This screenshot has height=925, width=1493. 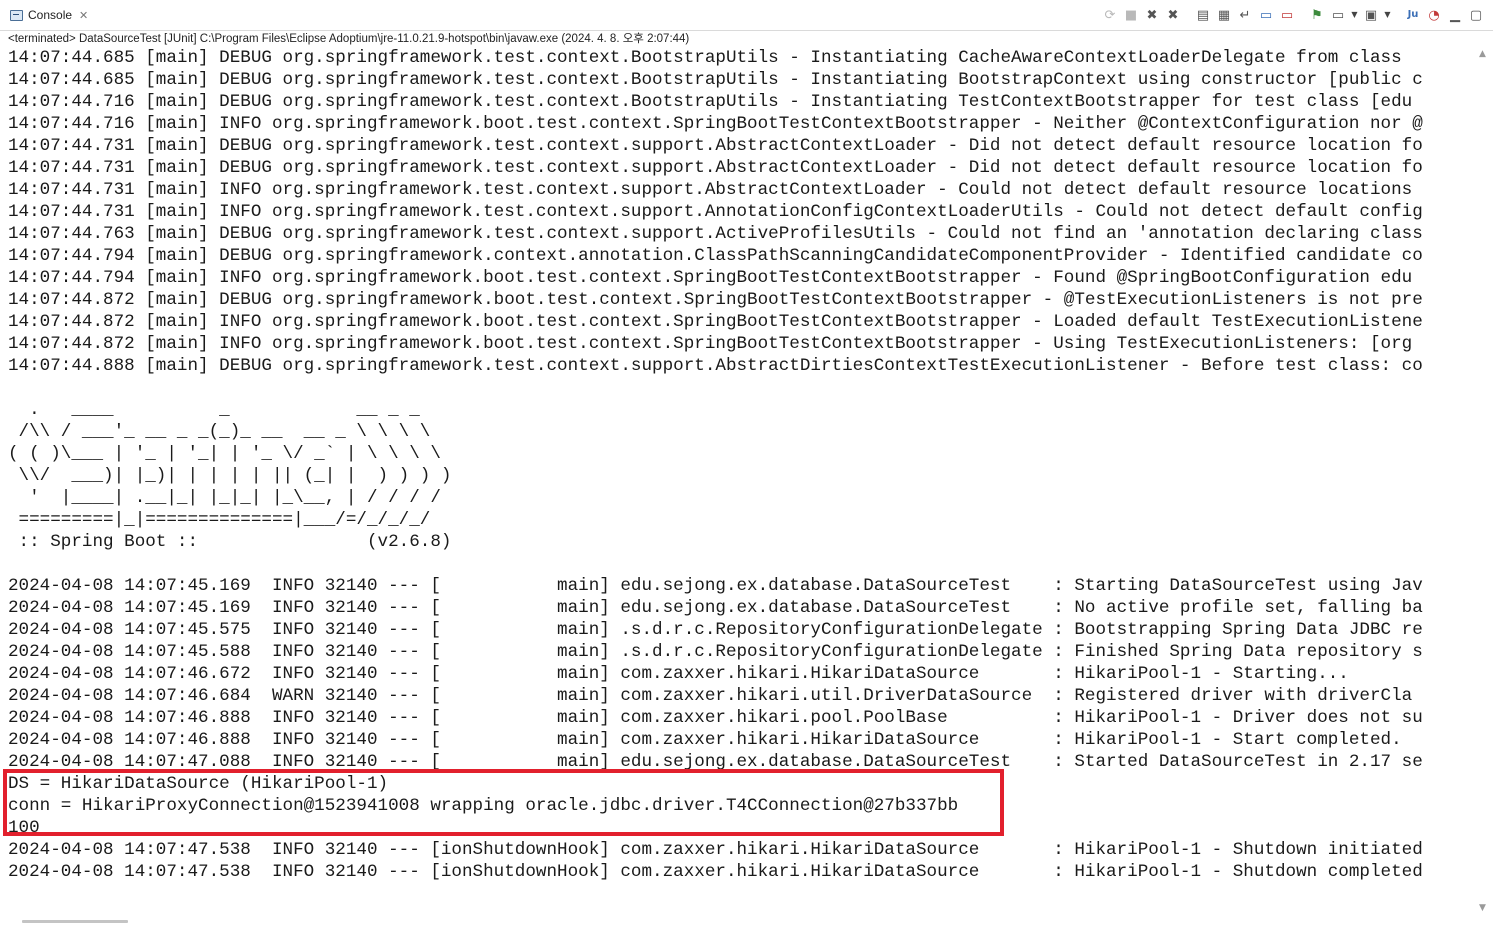 What do you see at coordinates (1317, 15) in the screenshot?
I see `pin-console-icon: ⚑` at bounding box center [1317, 15].